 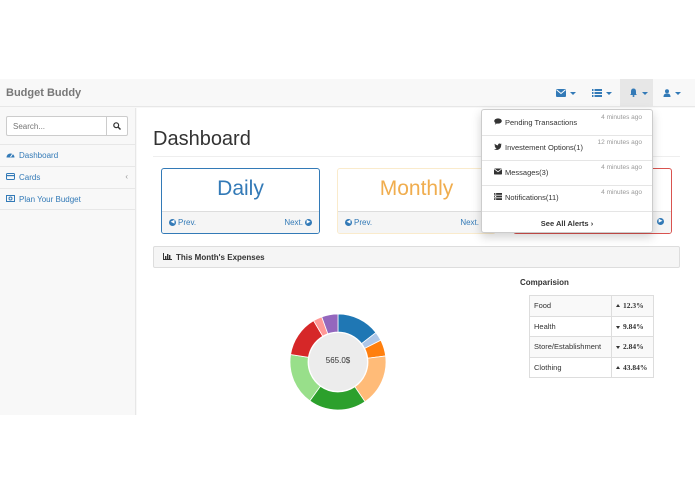 I want to click on search-input, so click(x=56, y=126).